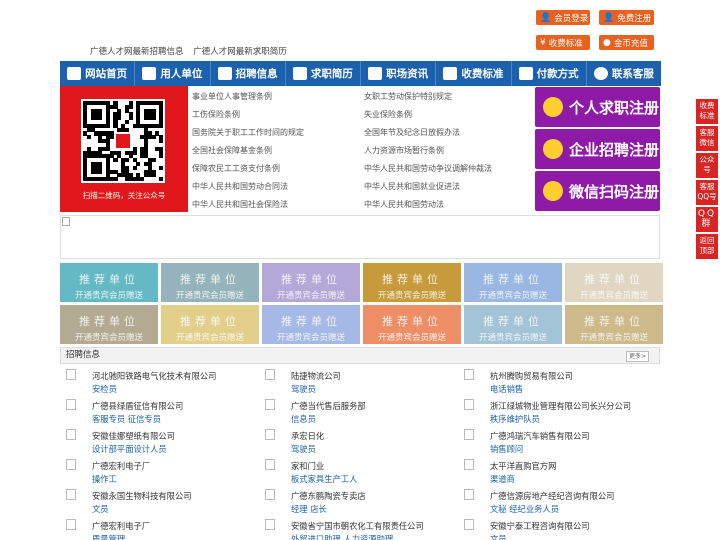  Describe the element at coordinates (540, 436) in the screenshot. I see `job-company: 广德鸿瑞汽车销售有限公司` at that location.